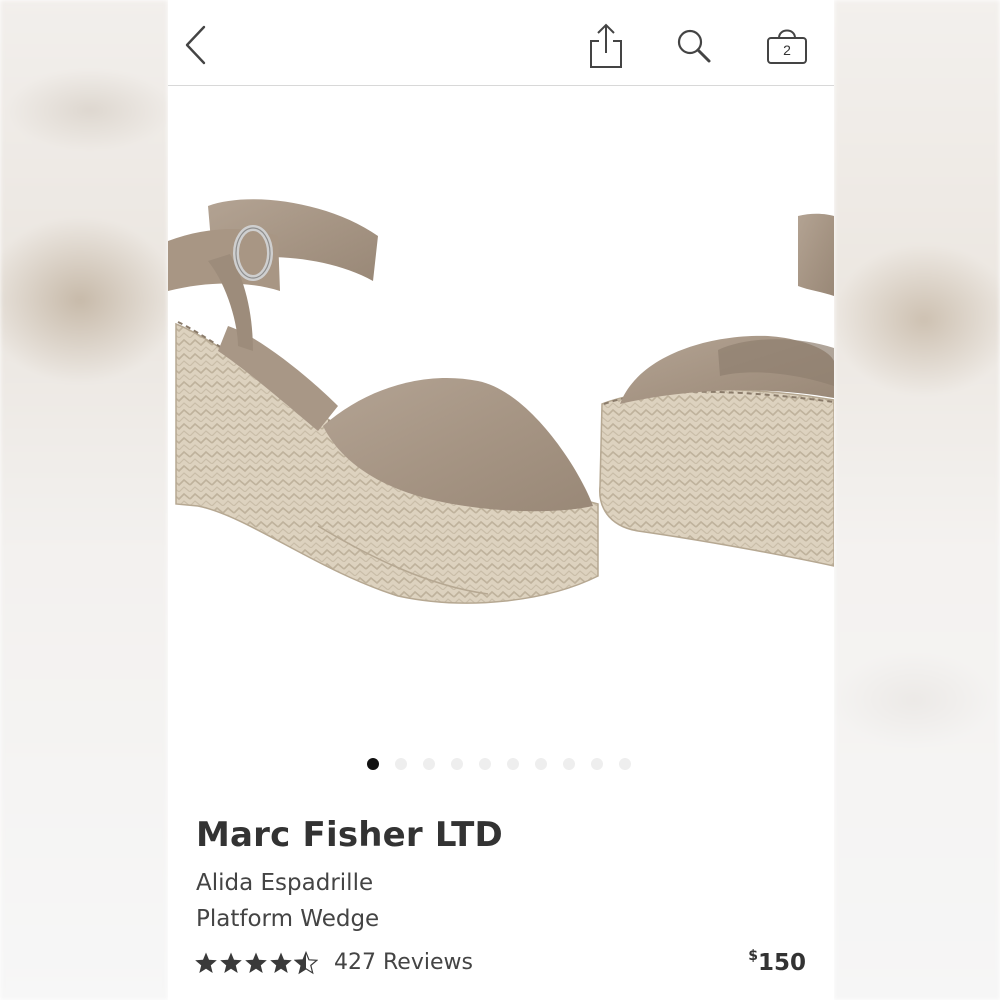 The width and height of the screenshot is (1000, 1000). Describe the element at coordinates (288, 919) in the screenshot. I see `product-name-line-2: Platform Wedge` at that location.